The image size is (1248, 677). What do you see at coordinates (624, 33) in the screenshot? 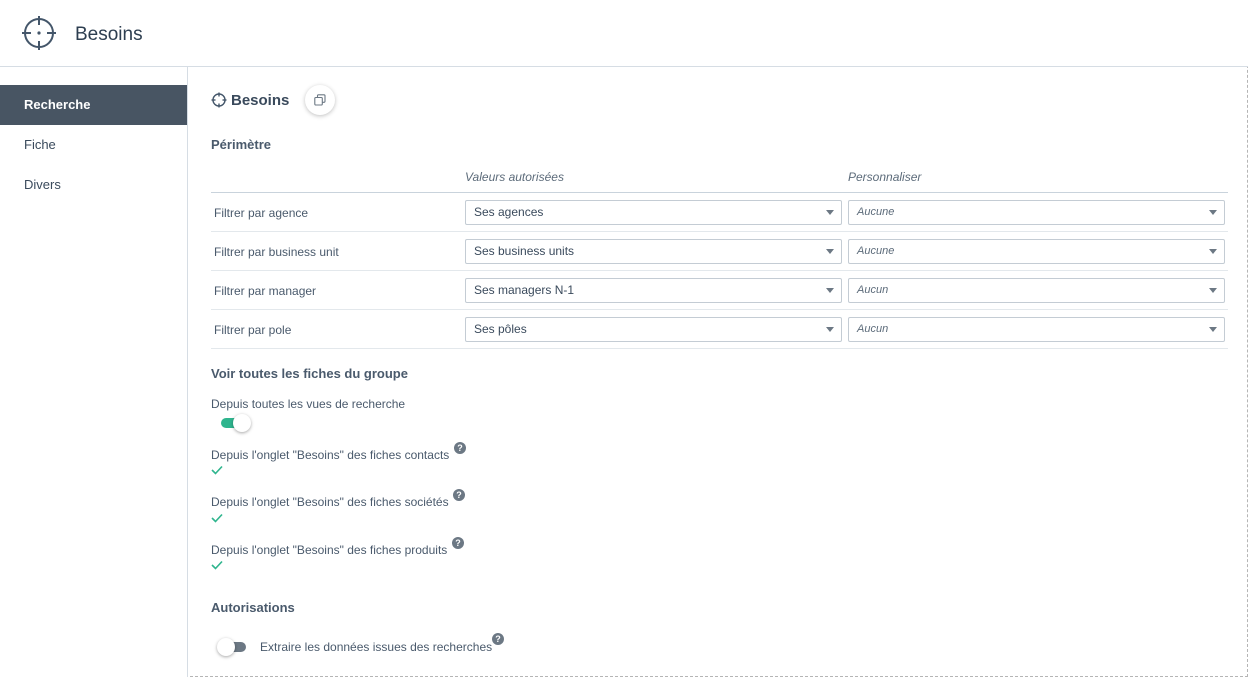
I see `app-header: Besoins` at bounding box center [624, 33].